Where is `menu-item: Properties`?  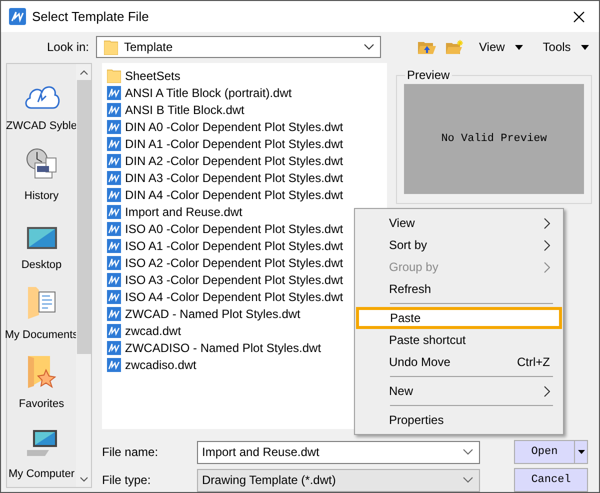
menu-item: Properties is located at coordinates (459, 420).